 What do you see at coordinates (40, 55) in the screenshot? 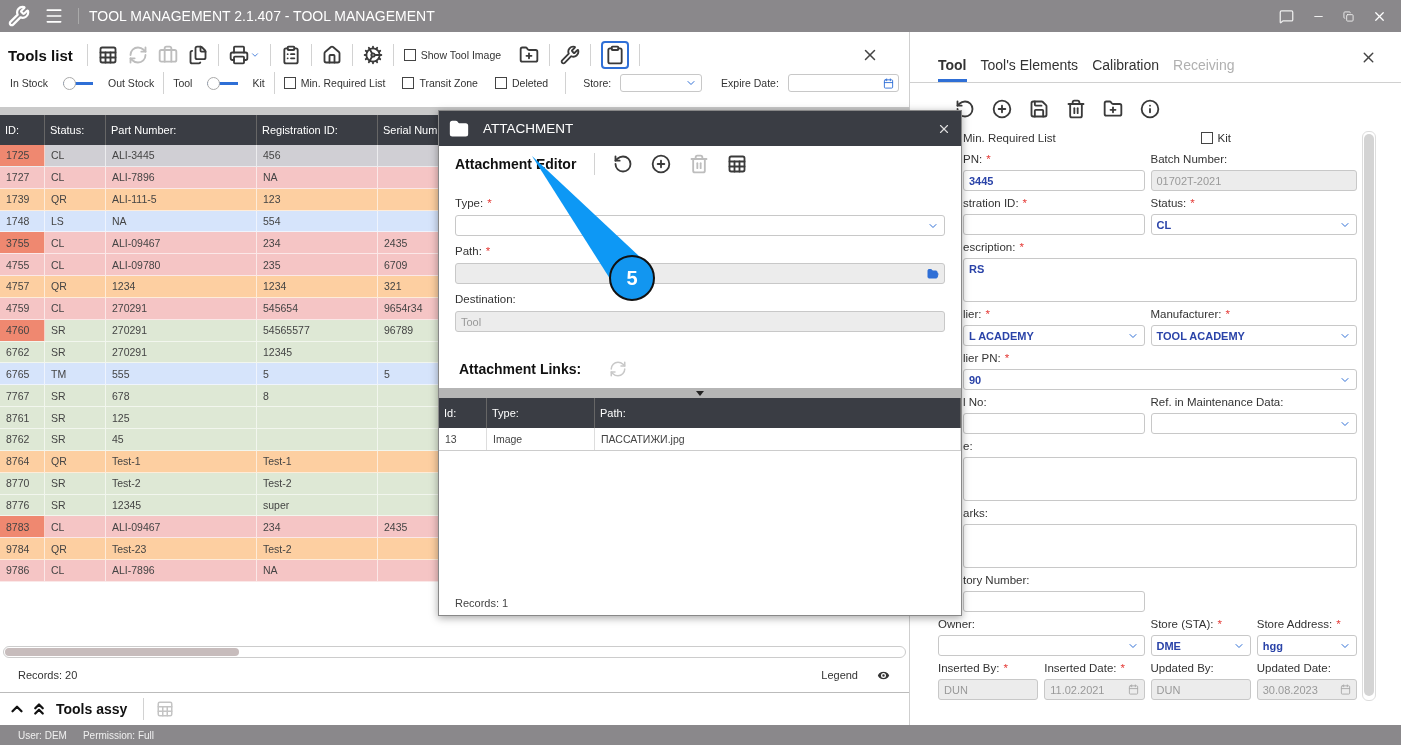
I see `panel-title: Tools list` at bounding box center [40, 55].